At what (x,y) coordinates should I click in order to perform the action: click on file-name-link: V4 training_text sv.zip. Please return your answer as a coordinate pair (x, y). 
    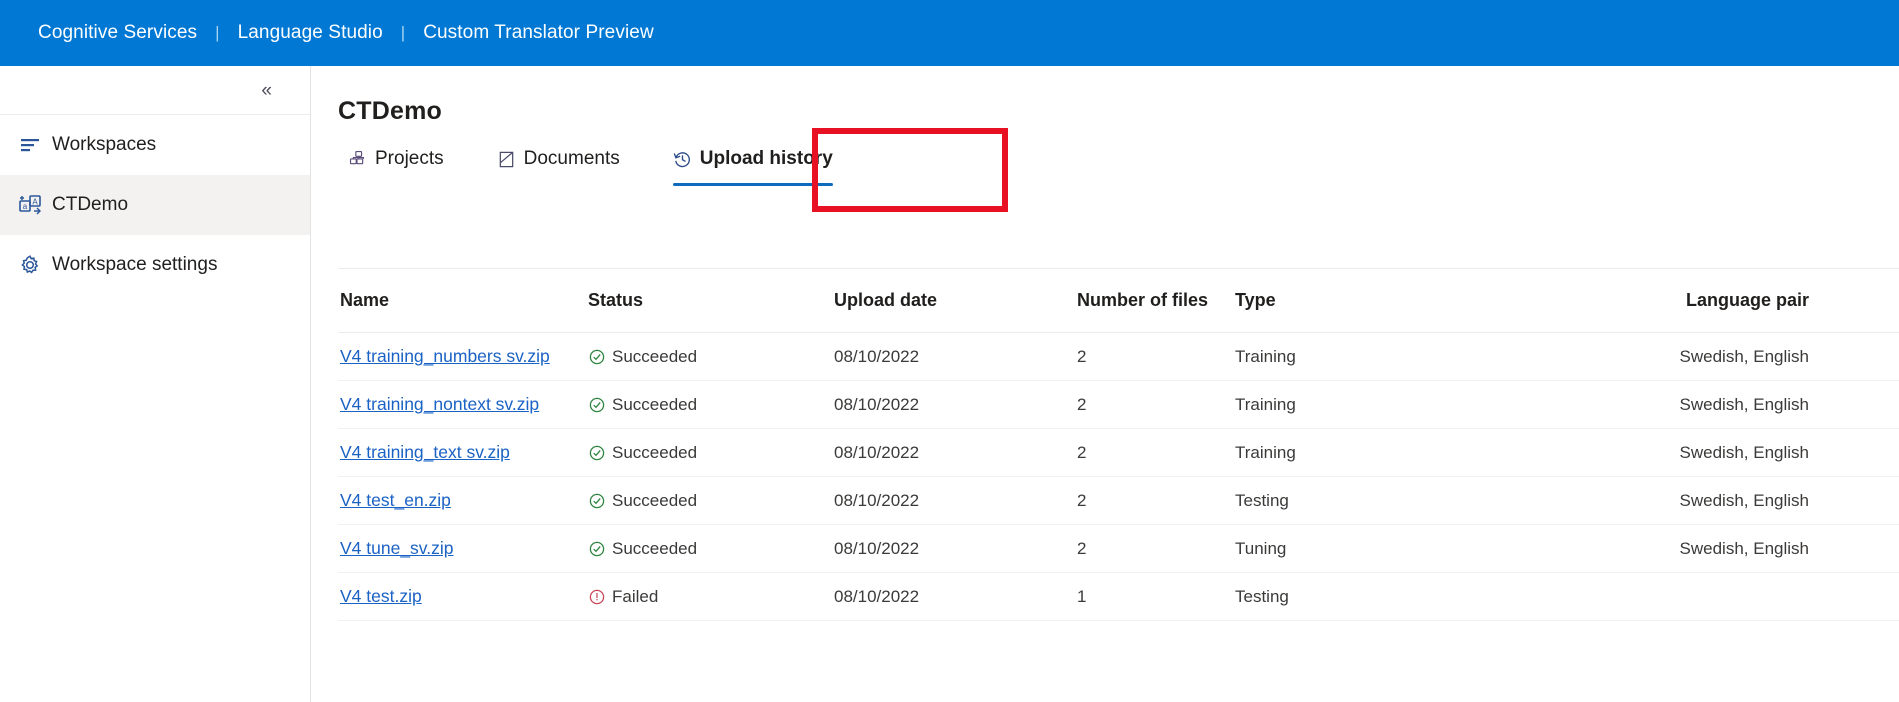
    Looking at the image, I should click on (425, 452).